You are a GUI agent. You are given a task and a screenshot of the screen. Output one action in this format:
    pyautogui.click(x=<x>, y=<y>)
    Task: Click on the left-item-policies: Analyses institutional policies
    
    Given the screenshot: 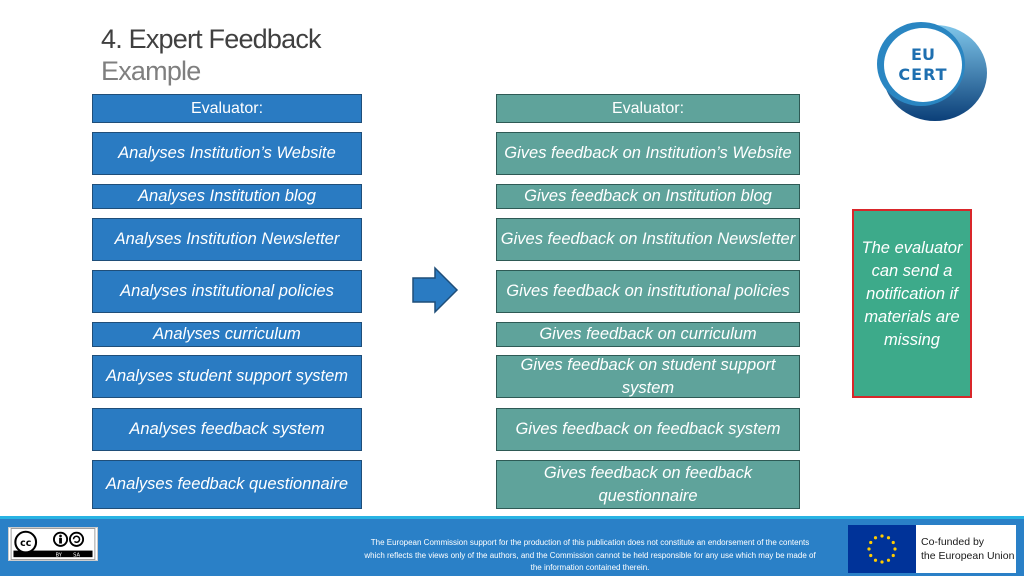 What is the action you would take?
    pyautogui.click(x=227, y=291)
    